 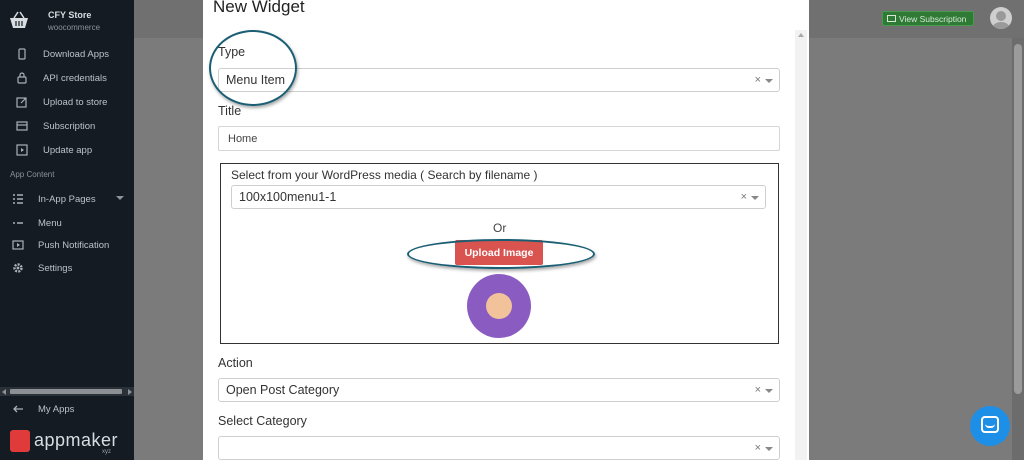 I want to click on title-label: Title, so click(x=230, y=111).